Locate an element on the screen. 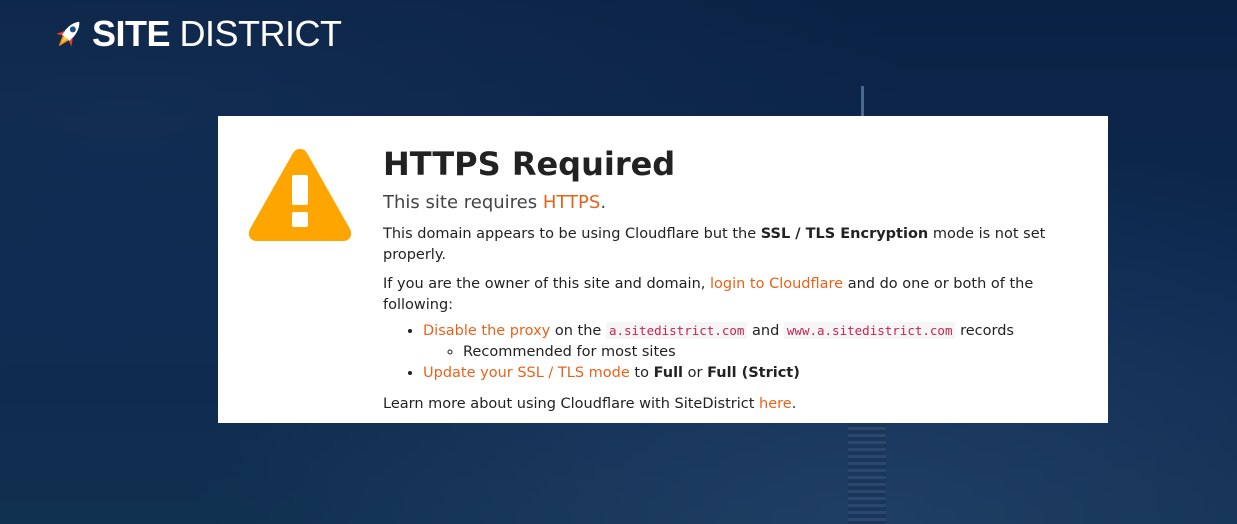 The image size is (1237, 524). list-text: or is located at coordinates (695, 373).